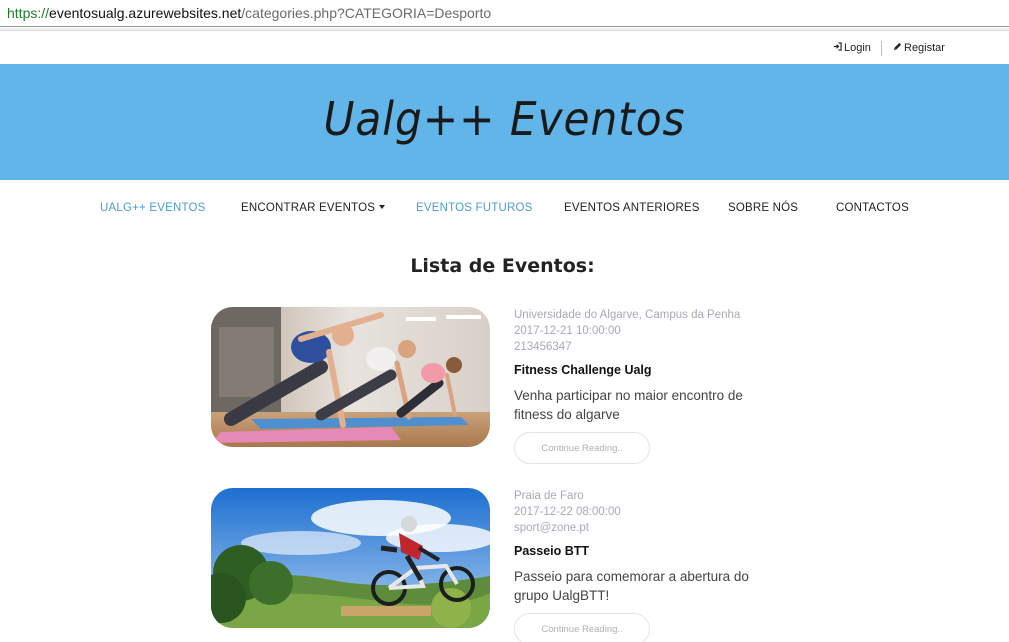 This screenshot has width=1009, height=642. I want to click on browser-separator, so click(504, 29).